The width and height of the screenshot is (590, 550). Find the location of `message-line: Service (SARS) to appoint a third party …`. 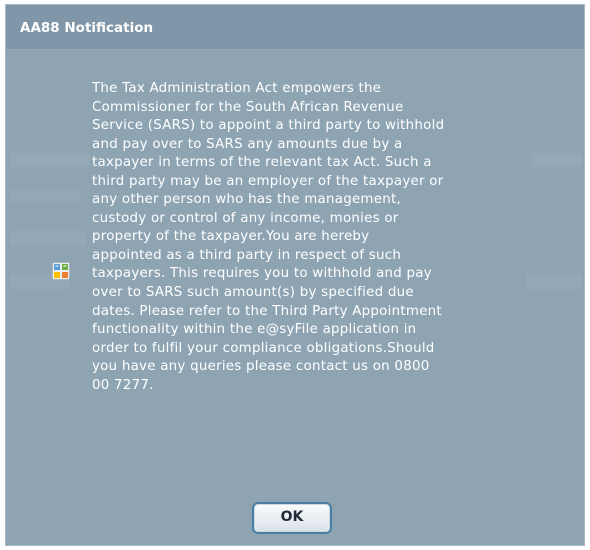

message-line: Service (SARS) to appoint a third party … is located at coordinates (268, 126).